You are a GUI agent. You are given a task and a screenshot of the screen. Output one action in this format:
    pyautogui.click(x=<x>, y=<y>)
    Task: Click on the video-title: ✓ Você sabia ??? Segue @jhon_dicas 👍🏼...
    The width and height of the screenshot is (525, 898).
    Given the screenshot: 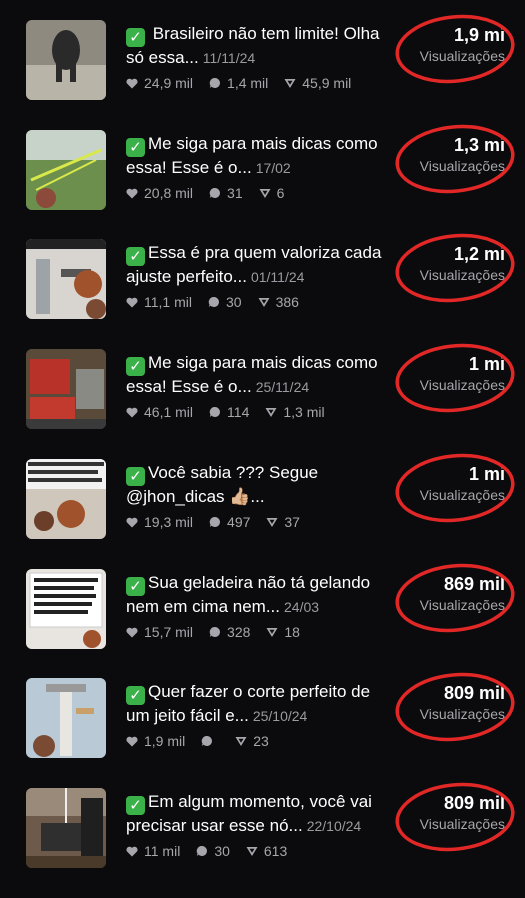 What is the action you would take?
    pyautogui.click(x=262, y=484)
    